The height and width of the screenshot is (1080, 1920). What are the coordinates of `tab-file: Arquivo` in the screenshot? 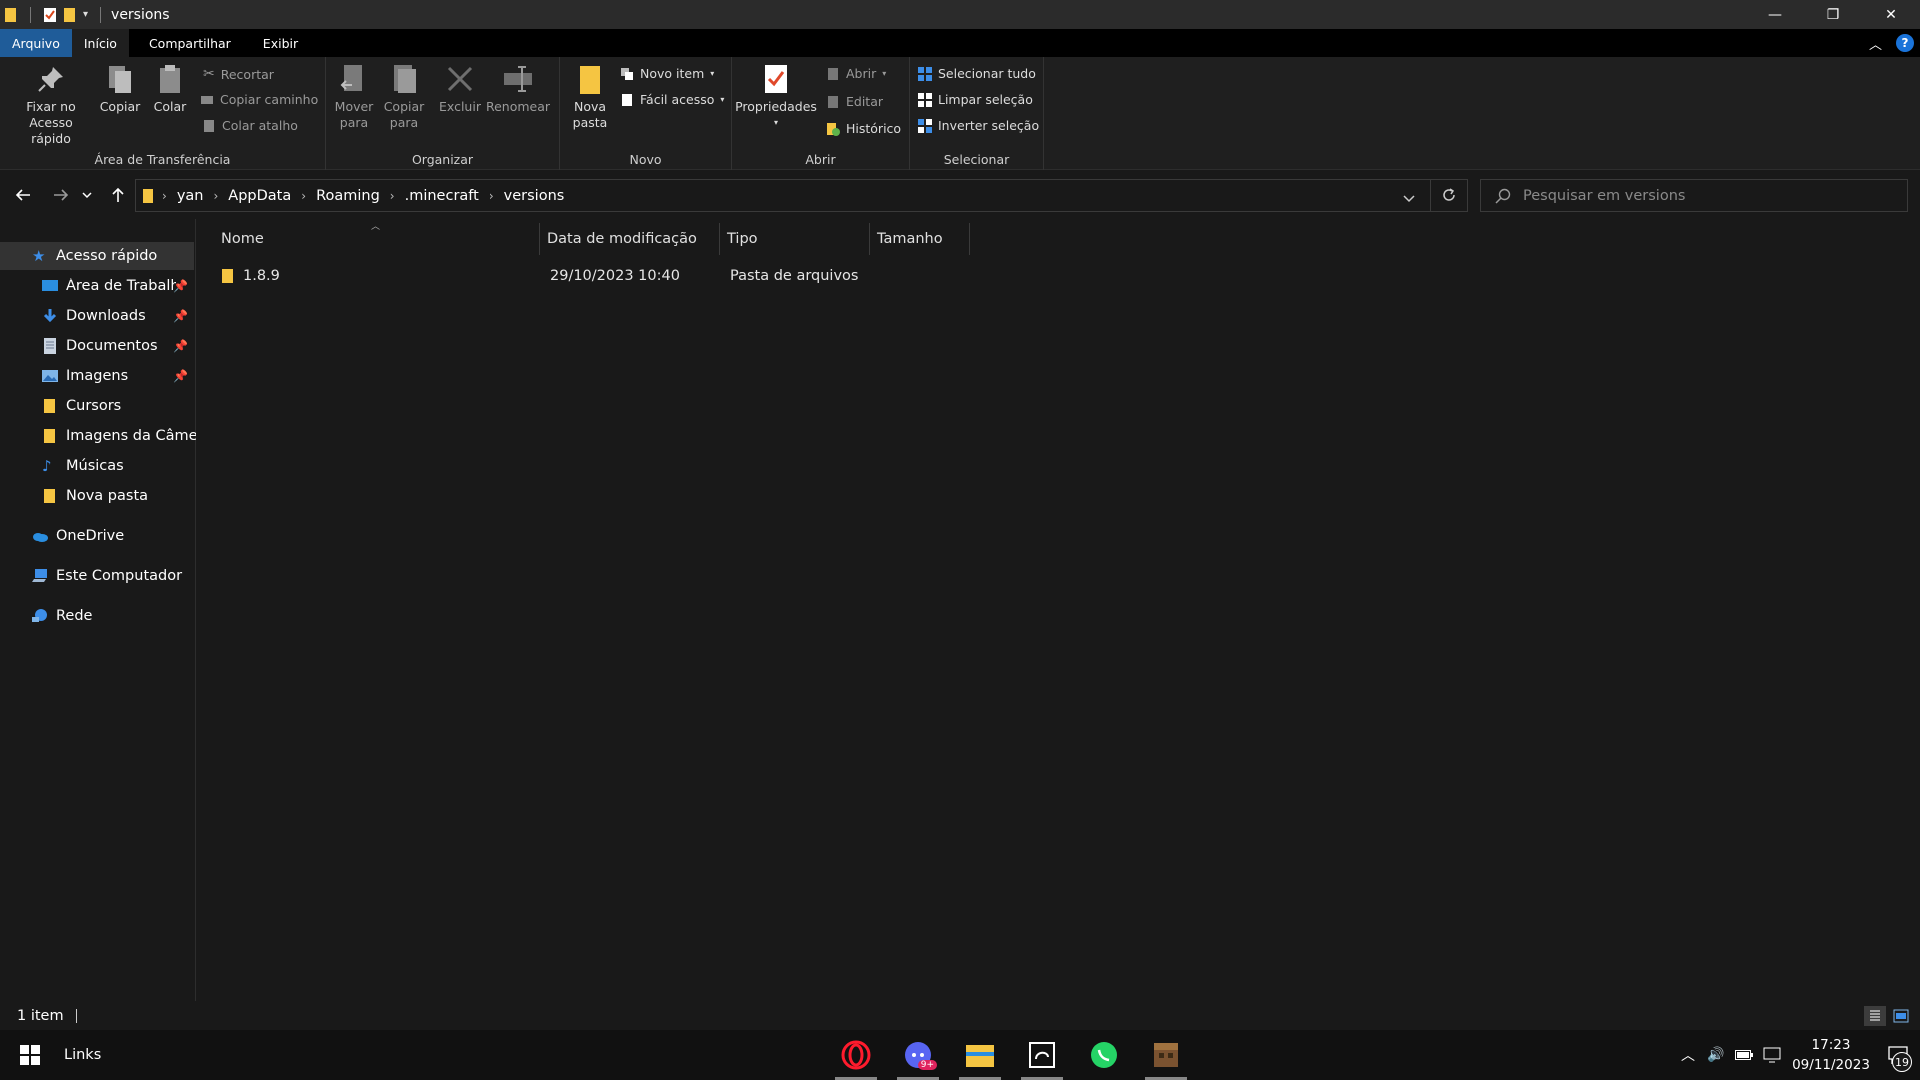 It's located at (36, 43).